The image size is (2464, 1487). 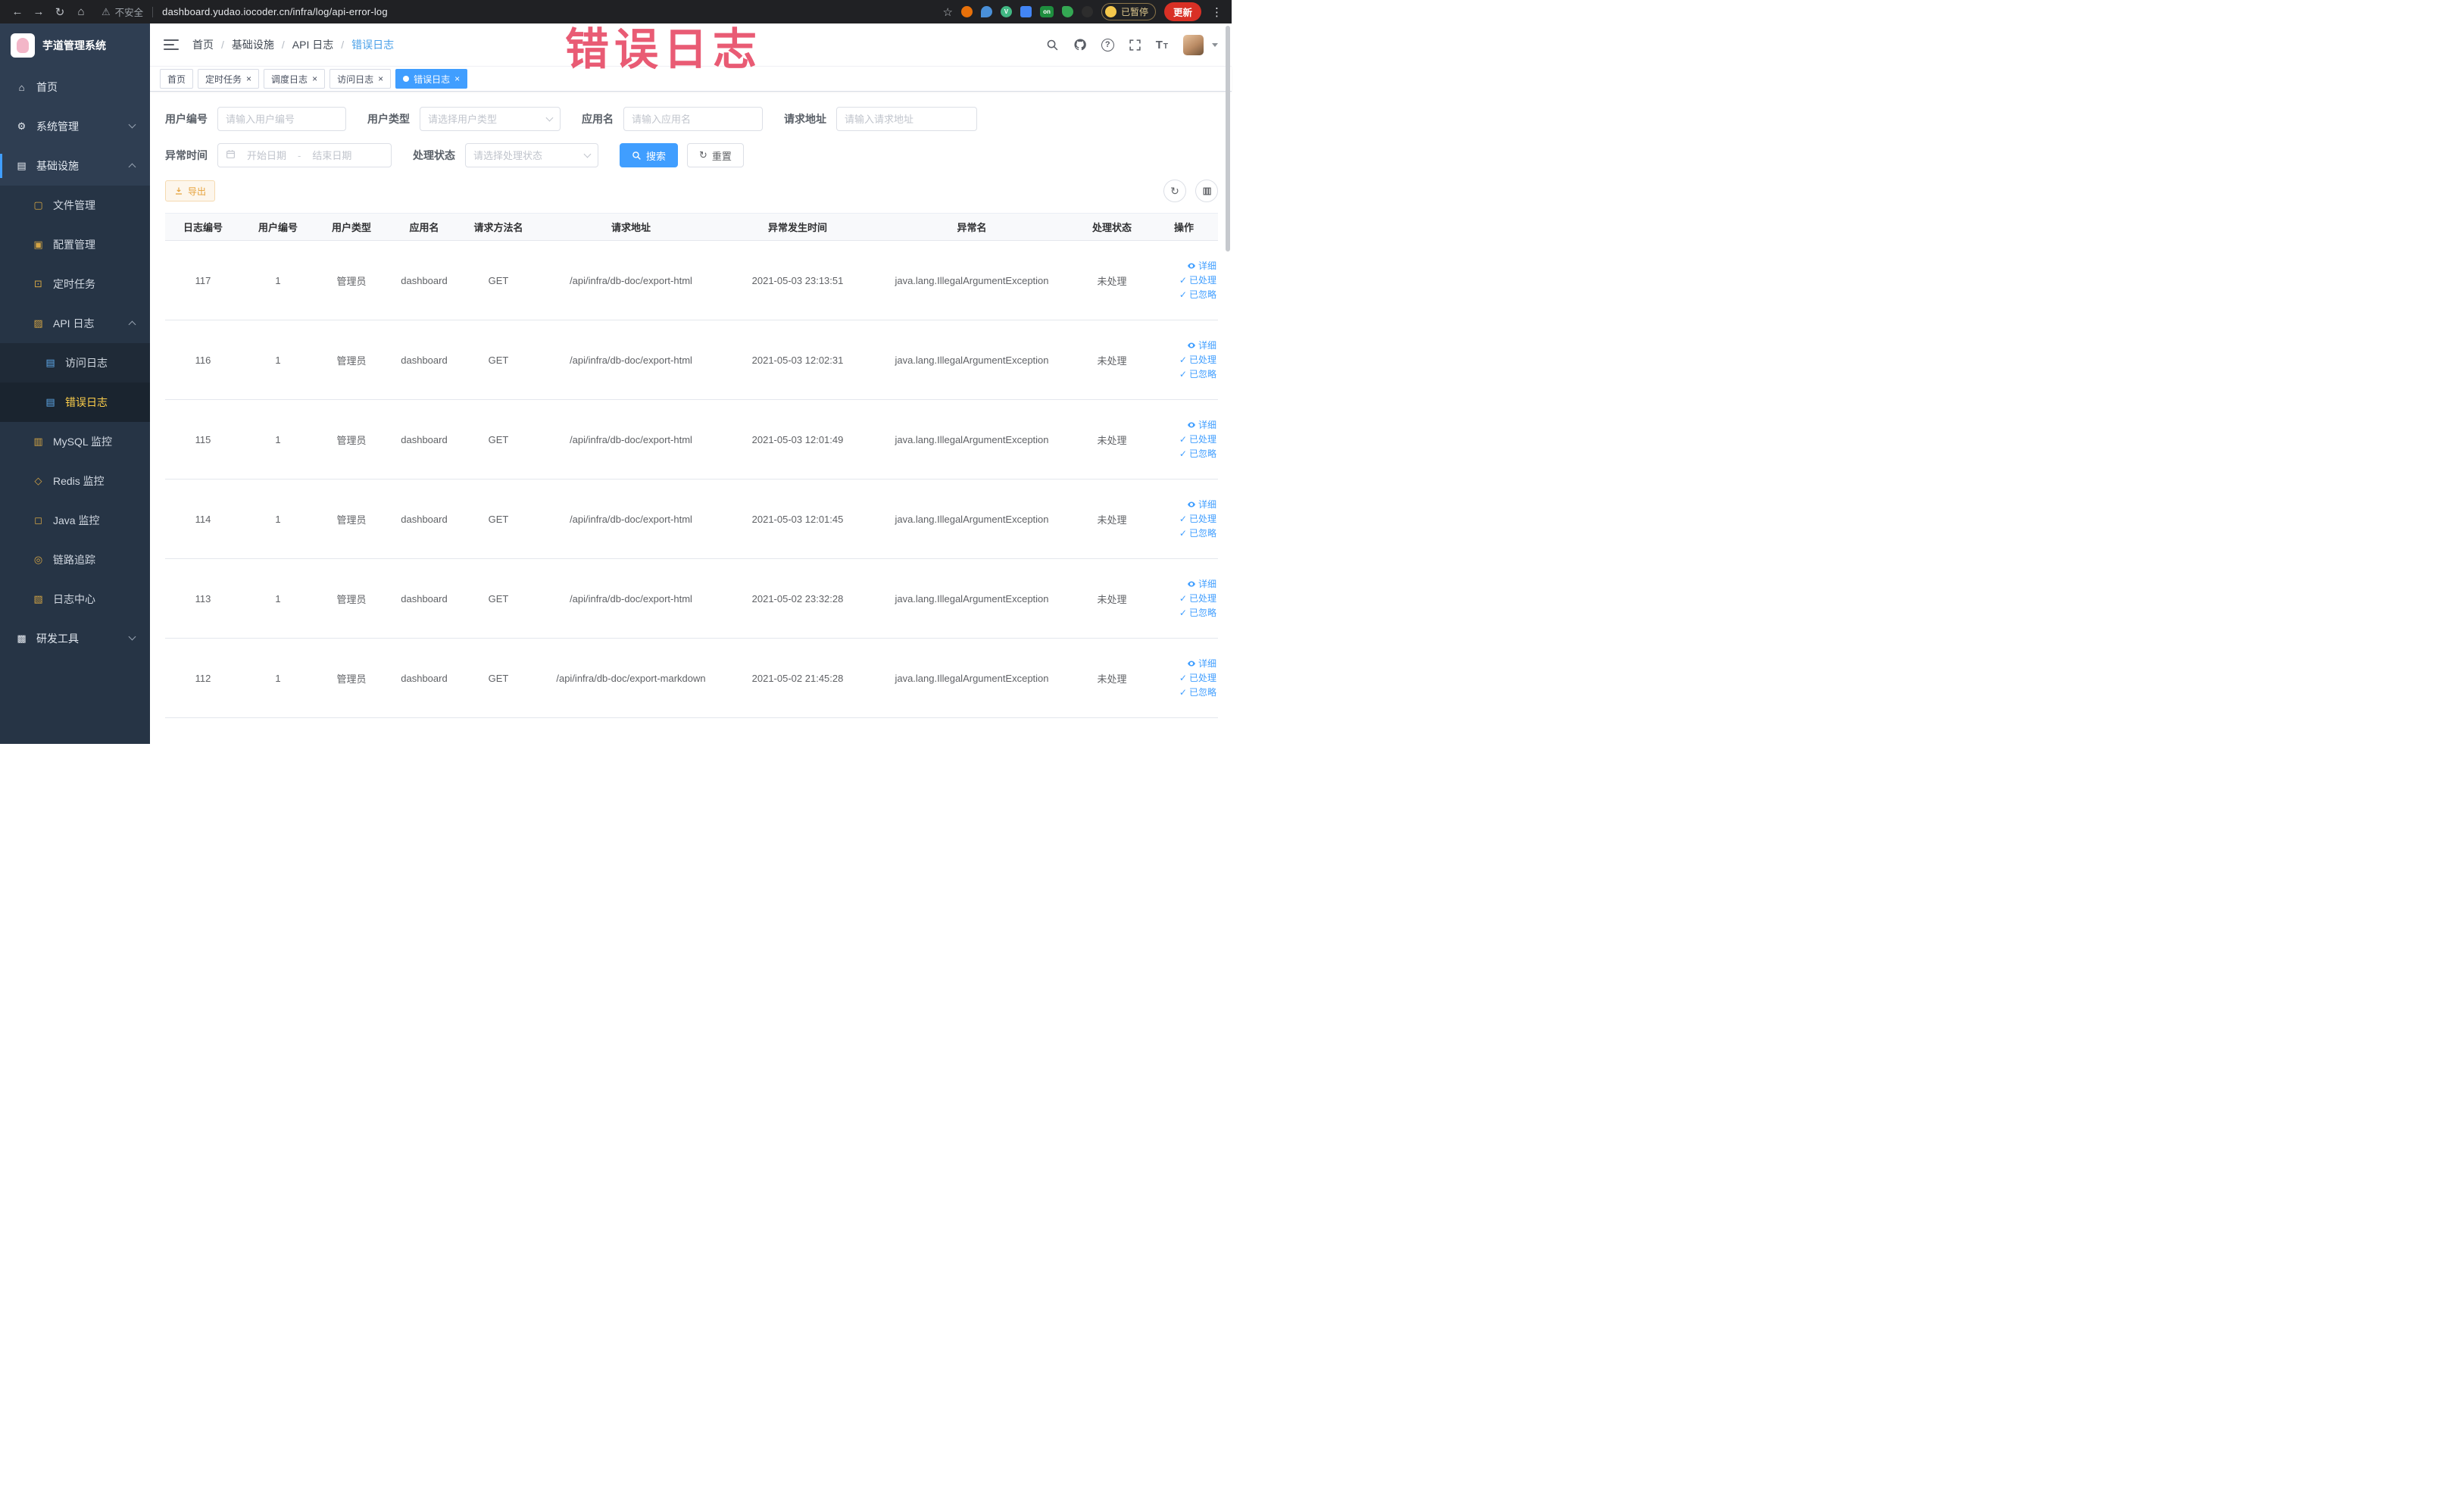 I want to click on column-header: 应用名, so click(x=424, y=227).